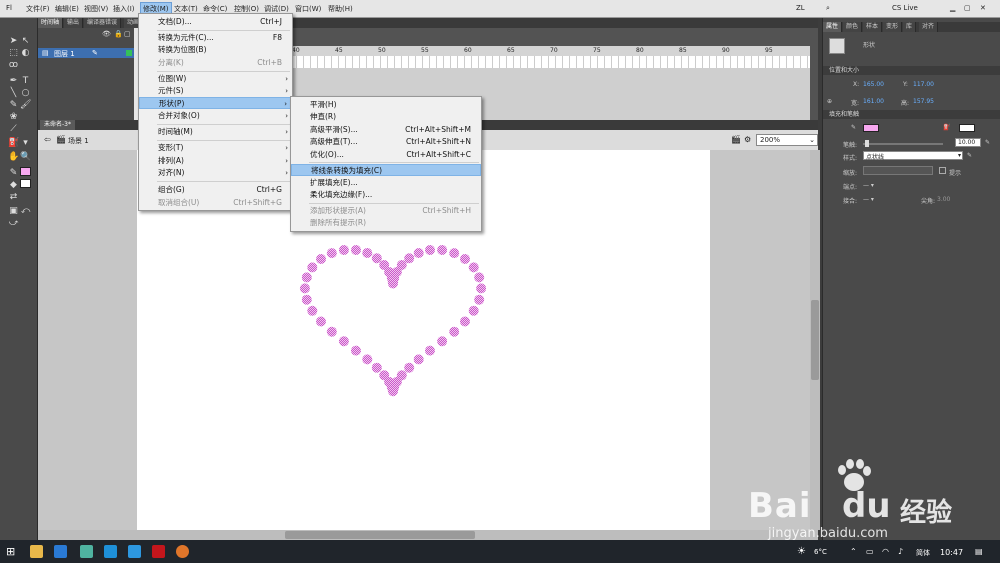 Image resolution: width=1000 pixels, height=563 pixels. Describe the element at coordinates (13, 53) in the screenshot. I see `free-transform-icon: ⬚` at that location.